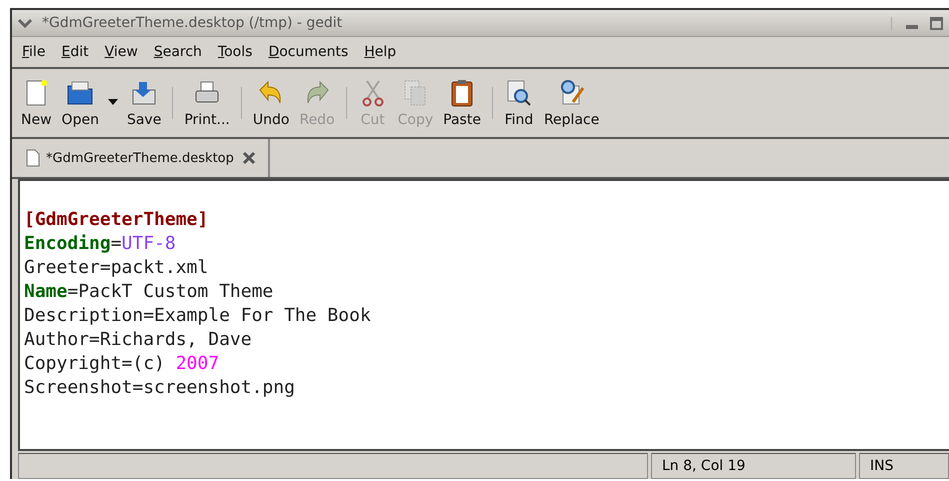 The width and height of the screenshot is (949, 481). I want to click on code-token: =PackT Custom Theme, so click(170, 291).